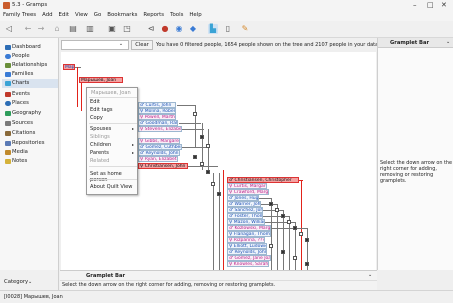 Image resolution: width=453 pixels, height=303 pixels. What do you see at coordinates (90, 29) in the screenshot?
I see `print-icon: ▥` at bounding box center [90, 29].